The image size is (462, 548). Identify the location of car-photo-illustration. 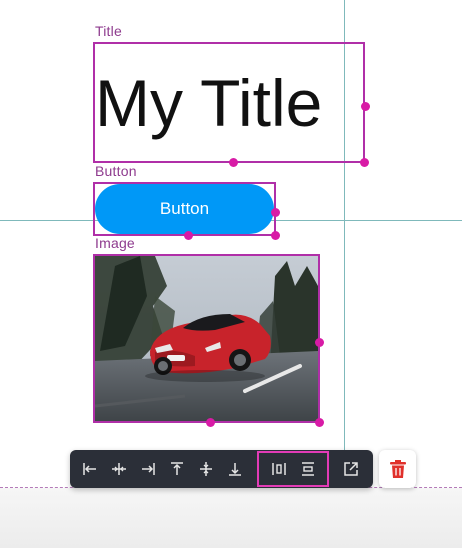
(206, 338).